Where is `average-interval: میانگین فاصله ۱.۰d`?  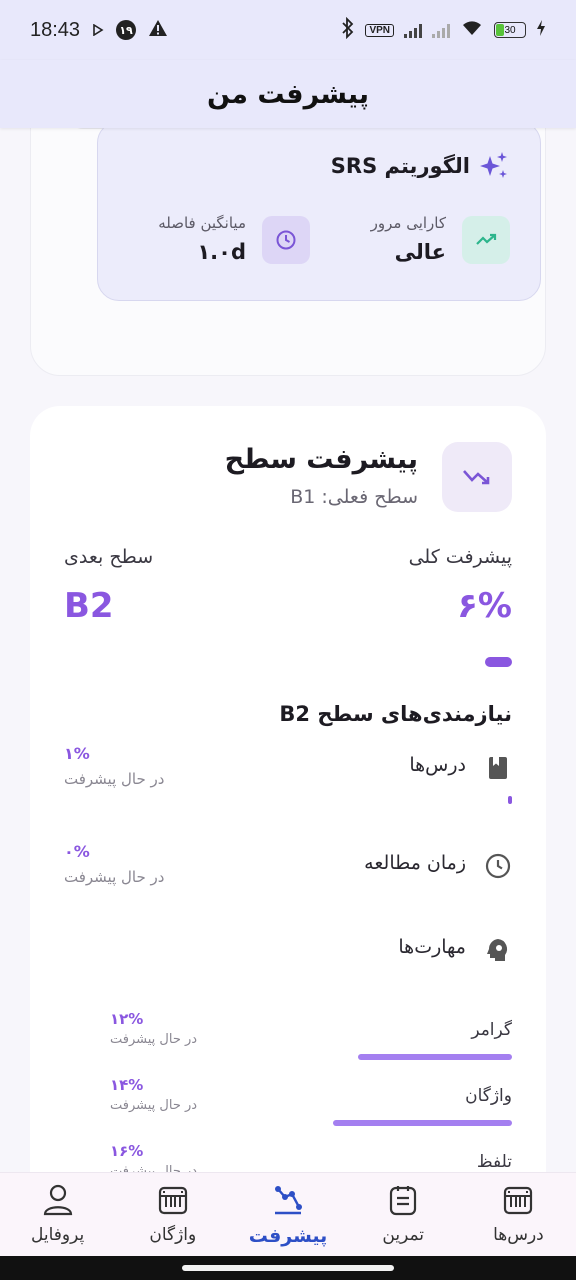
average-interval: میانگین فاصله ۱.۰d is located at coordinates (205, 240).